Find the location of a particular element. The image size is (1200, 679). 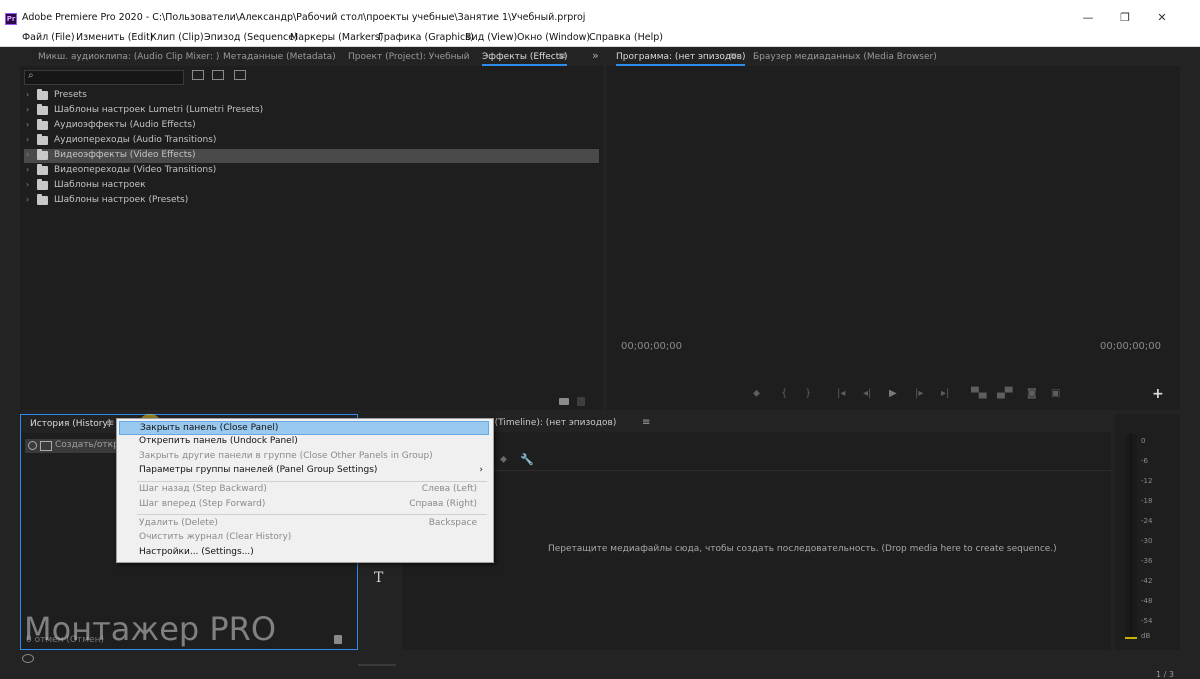

menu-item-step-backward: Шаг назад (Step Backward) Слева (Left) is located at coordinates (304, 490).